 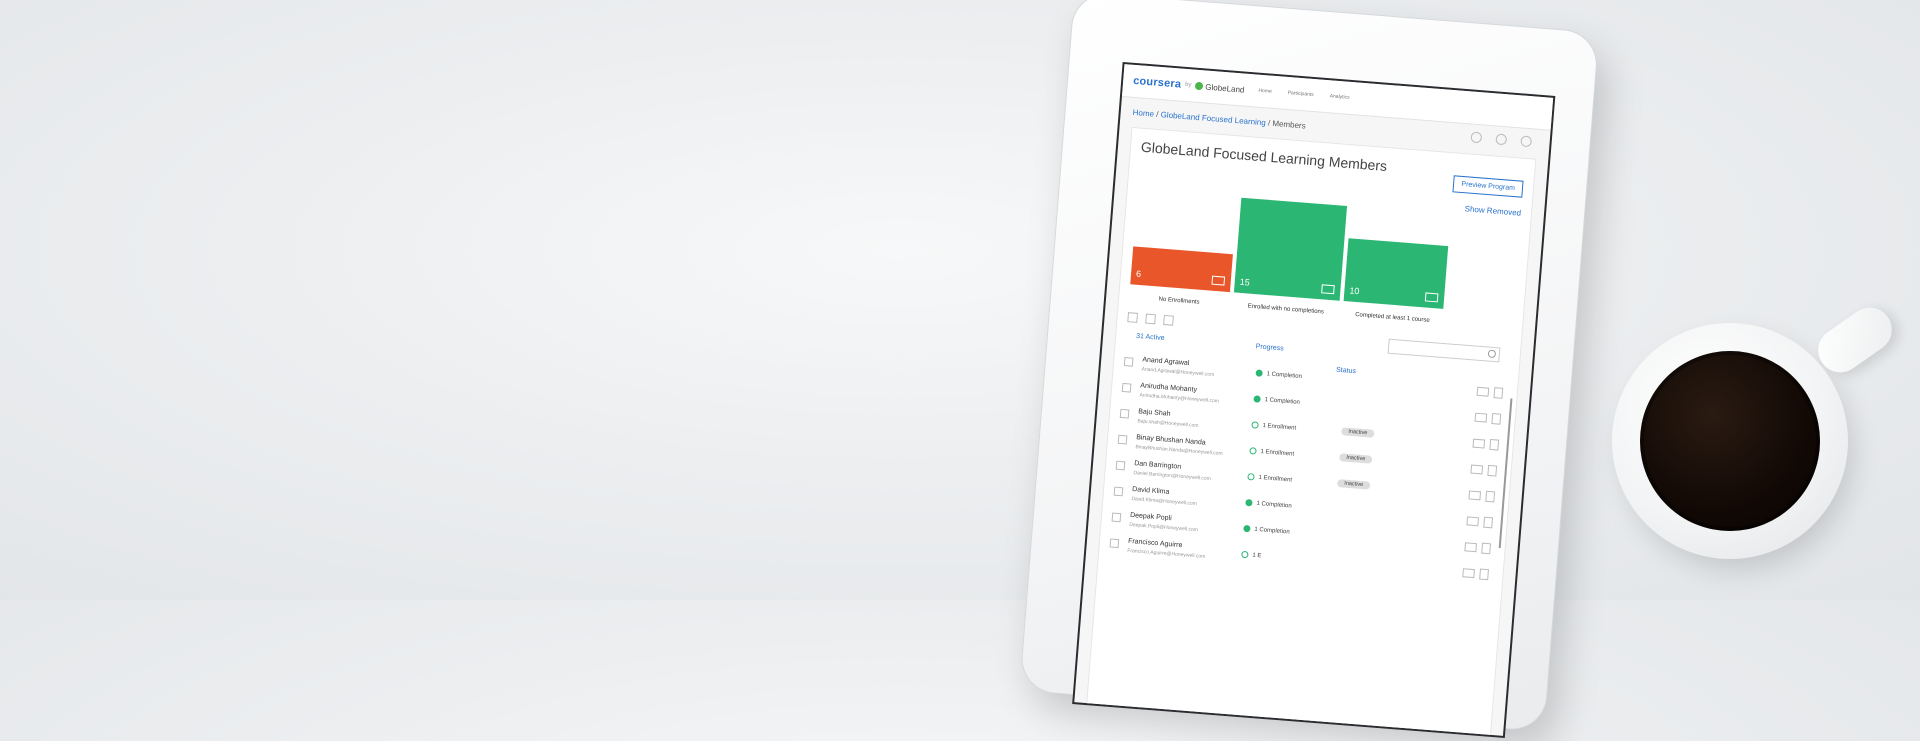 What do you see at coordinates (1269, 347) in the screenshot?
I see `progress-header: Progress` at bounding box center [1269, 347].